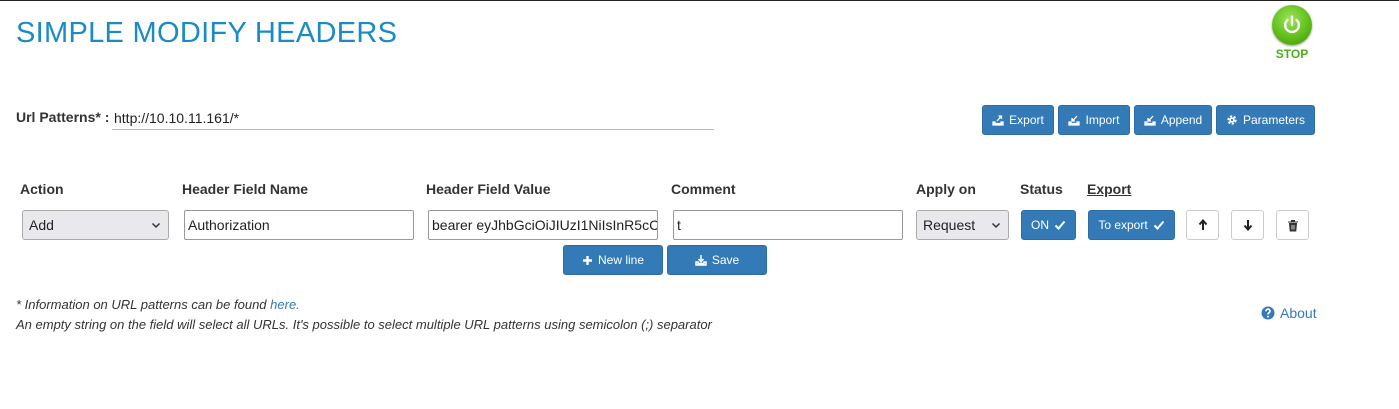 This screenshot has height=409, width=1399. Describe the element at coordinates (949, 225) in the screenshot. I see `apply-on-select-value: Request` at that location.